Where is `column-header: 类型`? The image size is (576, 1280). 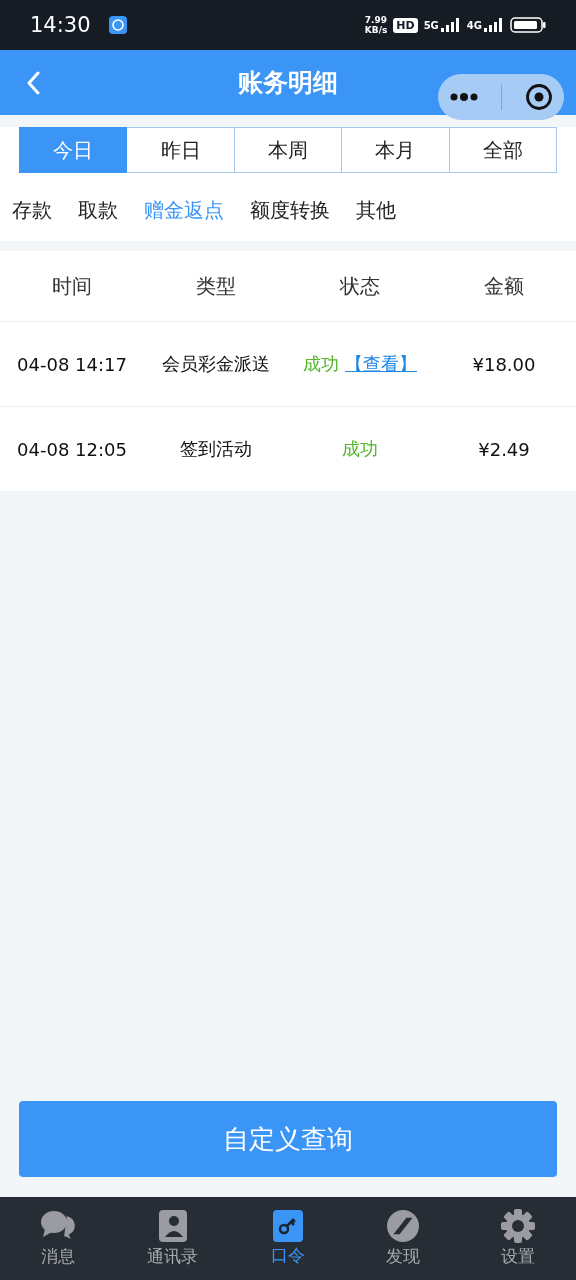
column-header: 类型 is located at coordinates (216, 286).